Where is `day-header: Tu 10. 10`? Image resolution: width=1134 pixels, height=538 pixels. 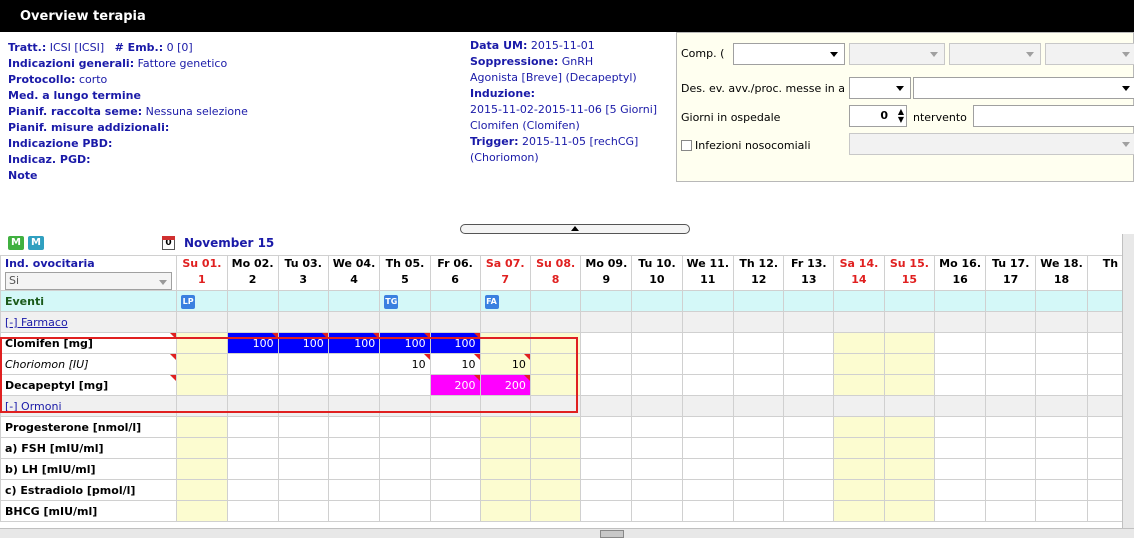
day-header: Tu 10. 10 is located at coordinates (657, 273).